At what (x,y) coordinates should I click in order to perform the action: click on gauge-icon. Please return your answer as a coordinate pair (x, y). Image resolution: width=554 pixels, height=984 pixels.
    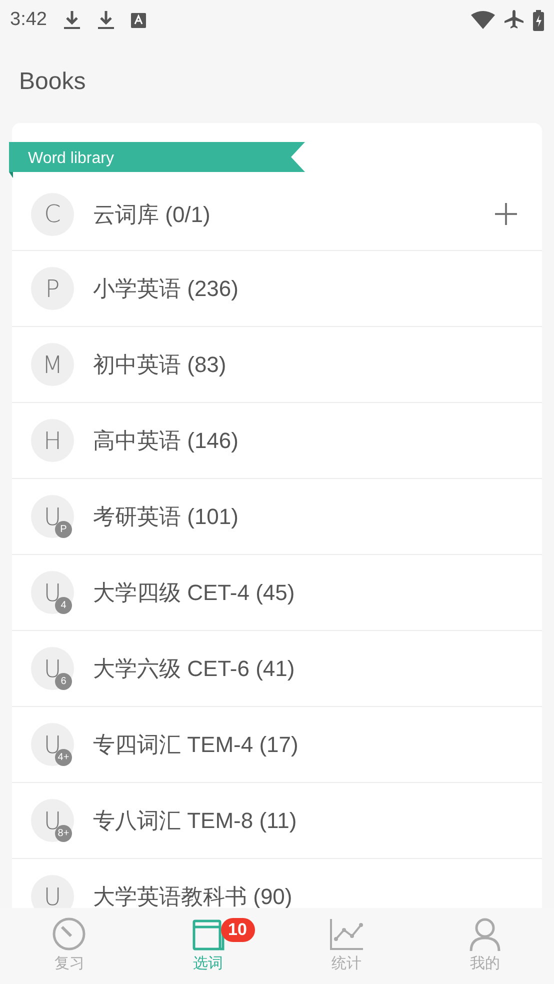
    Looking at the image, I should click on (69, 933).